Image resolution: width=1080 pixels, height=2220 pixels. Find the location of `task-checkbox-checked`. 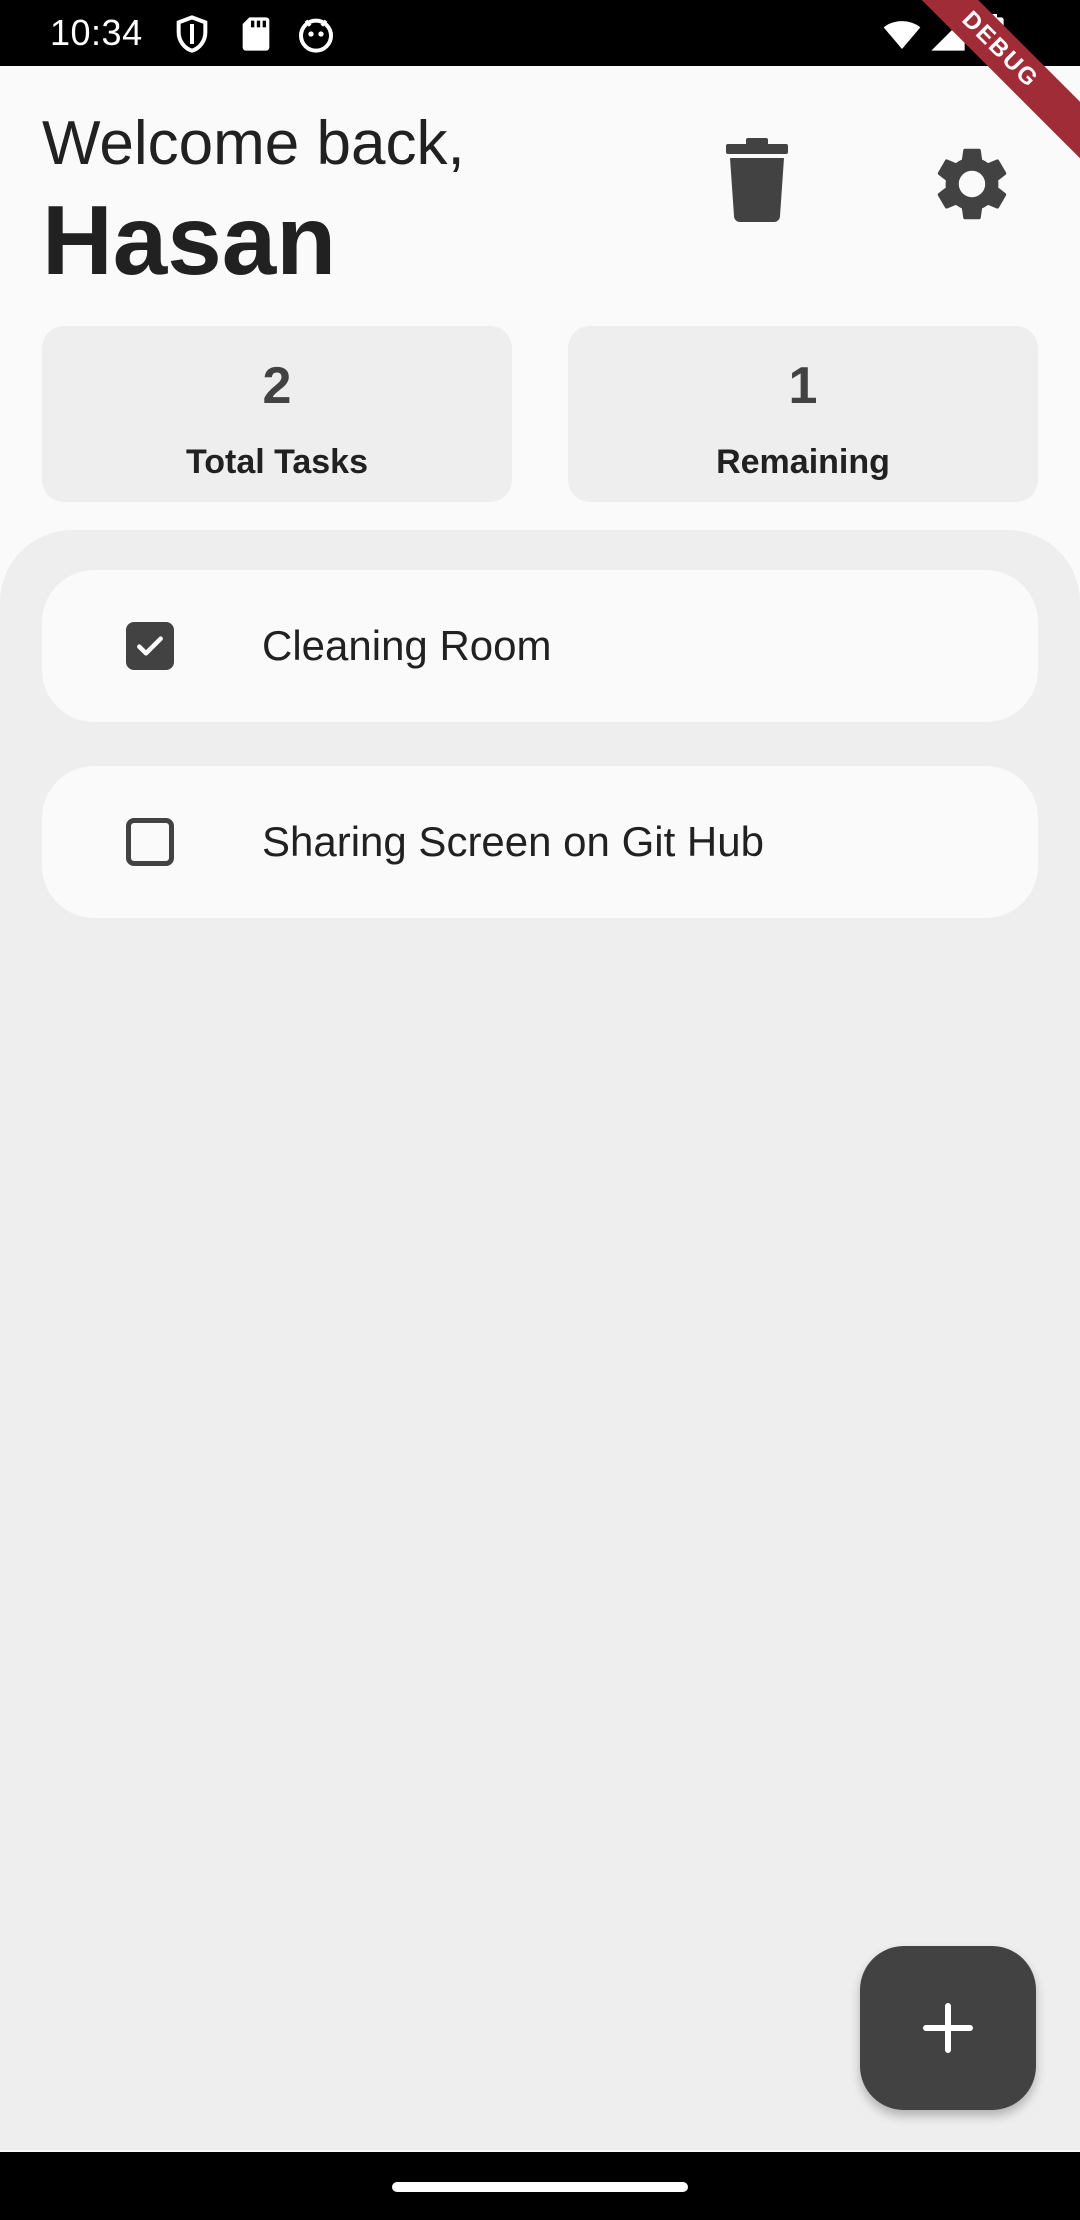

task-checkbox-checked is located at coordinates (150, 646).